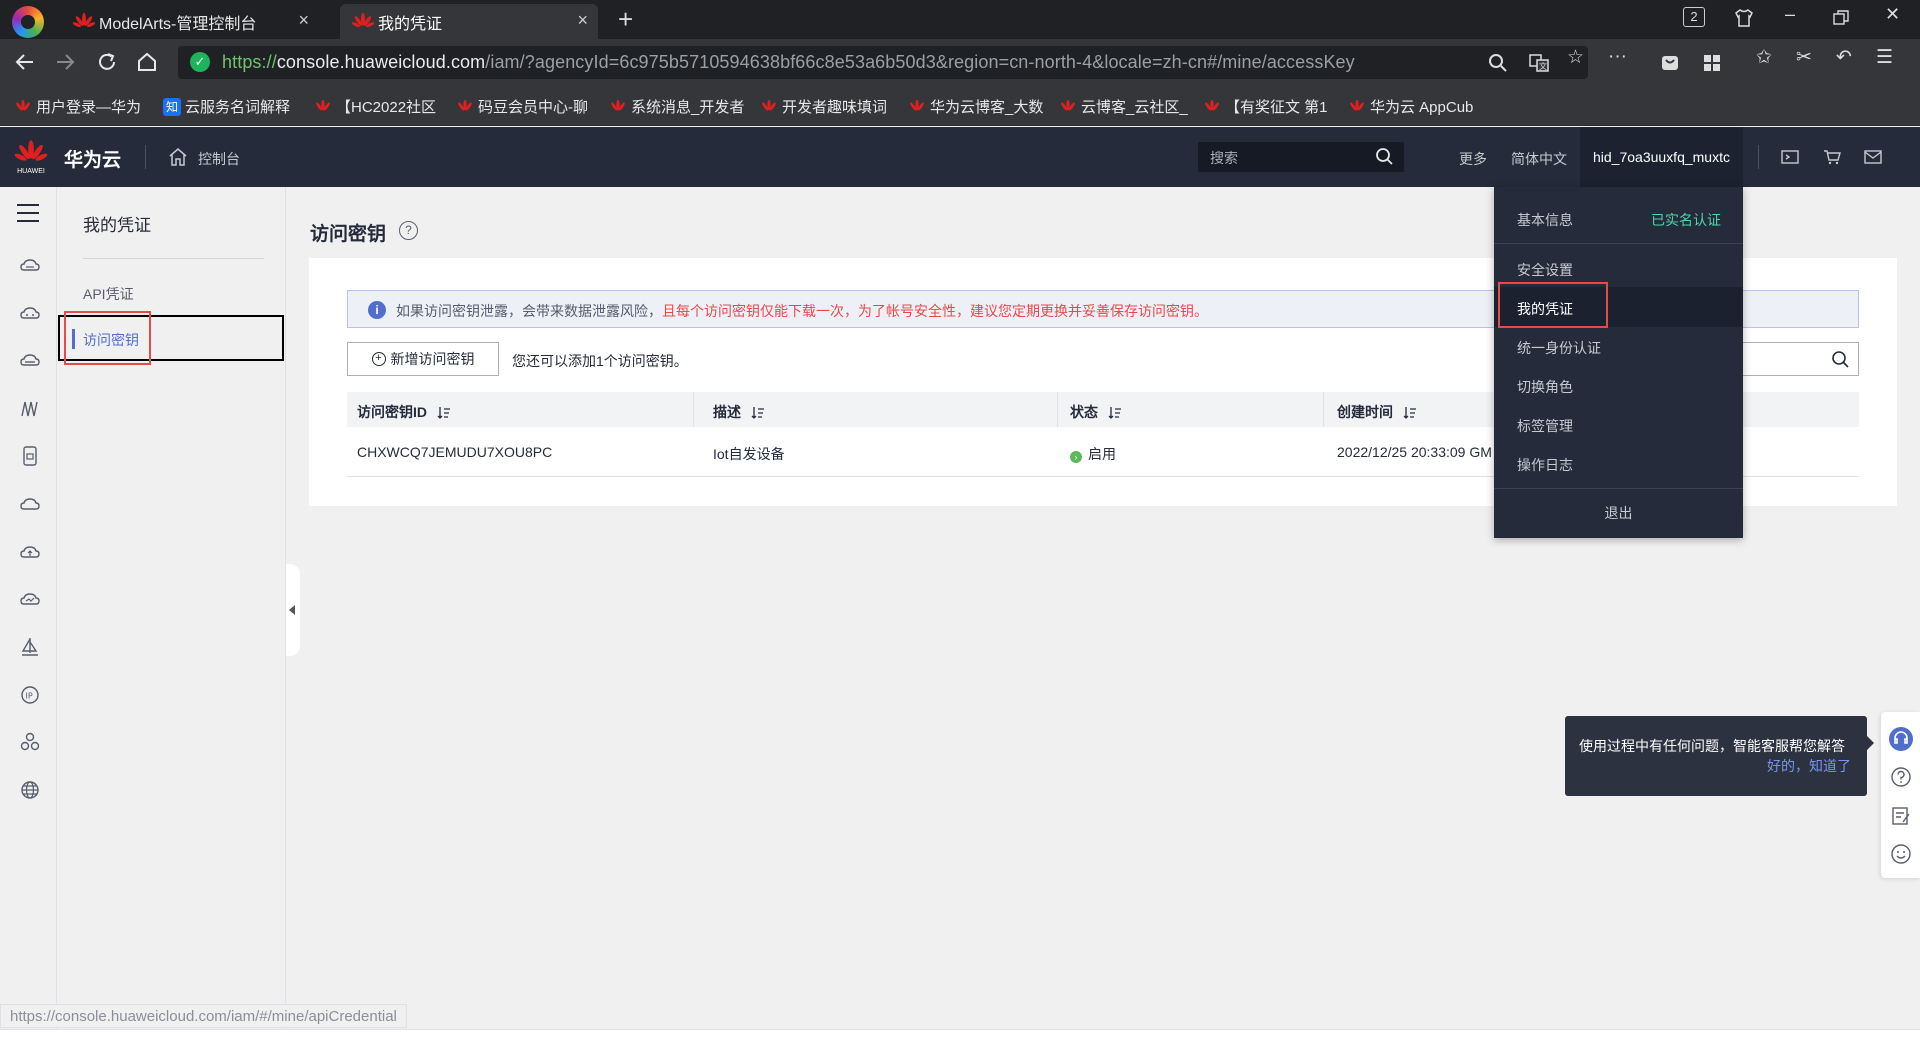 The image size is (1920, 1039). Describe the element at coordinates (423, 359) in the screenshot. I see `add-access-key-button: + 新增访问密钥` at that location.